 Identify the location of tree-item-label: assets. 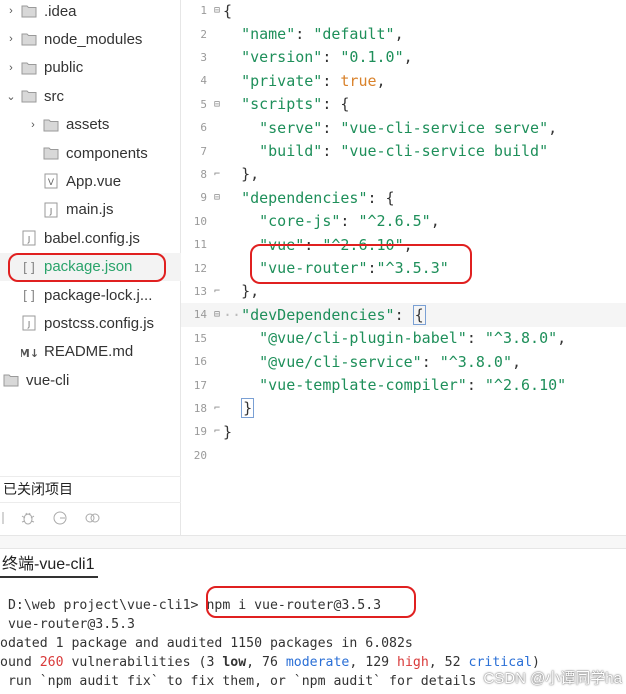
(88, 125).